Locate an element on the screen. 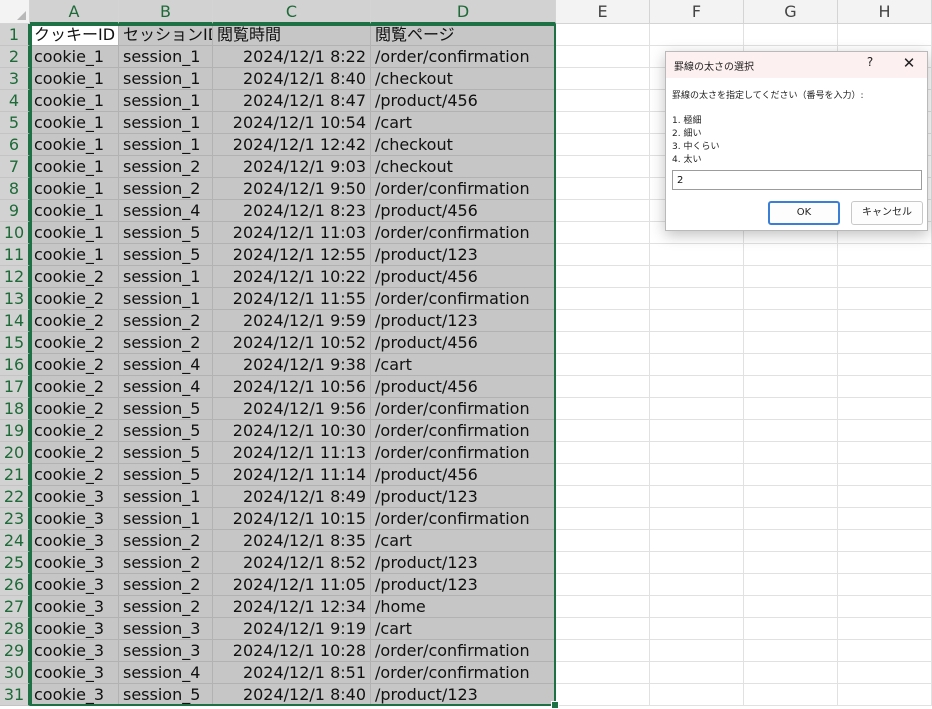 Image resolution: width=932 pixels, height=709 pixels. row-header: 18 is located at coordinates (15, 409).